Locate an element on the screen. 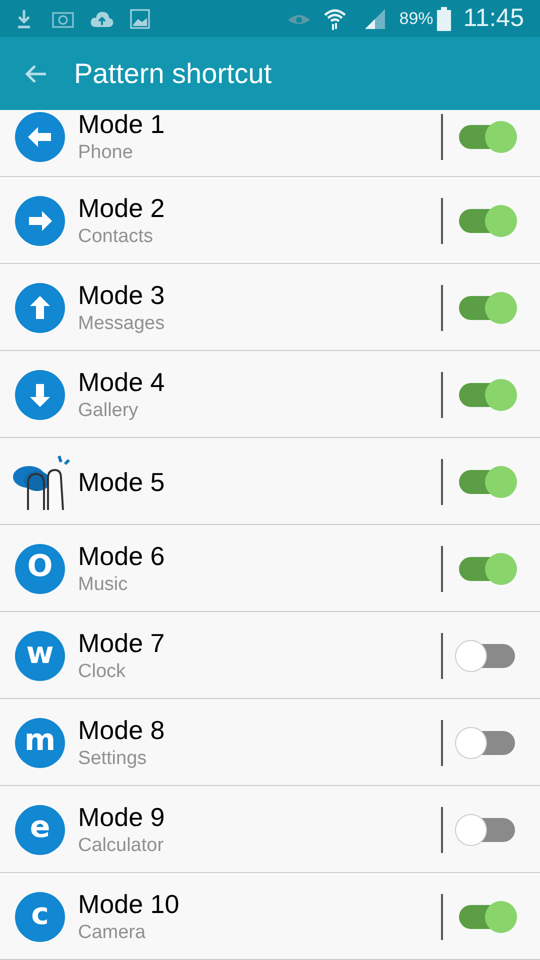 Image resolution: width=540 pixels, height=960 pixels. letter-icon: c is located at coordinates (40, 917).